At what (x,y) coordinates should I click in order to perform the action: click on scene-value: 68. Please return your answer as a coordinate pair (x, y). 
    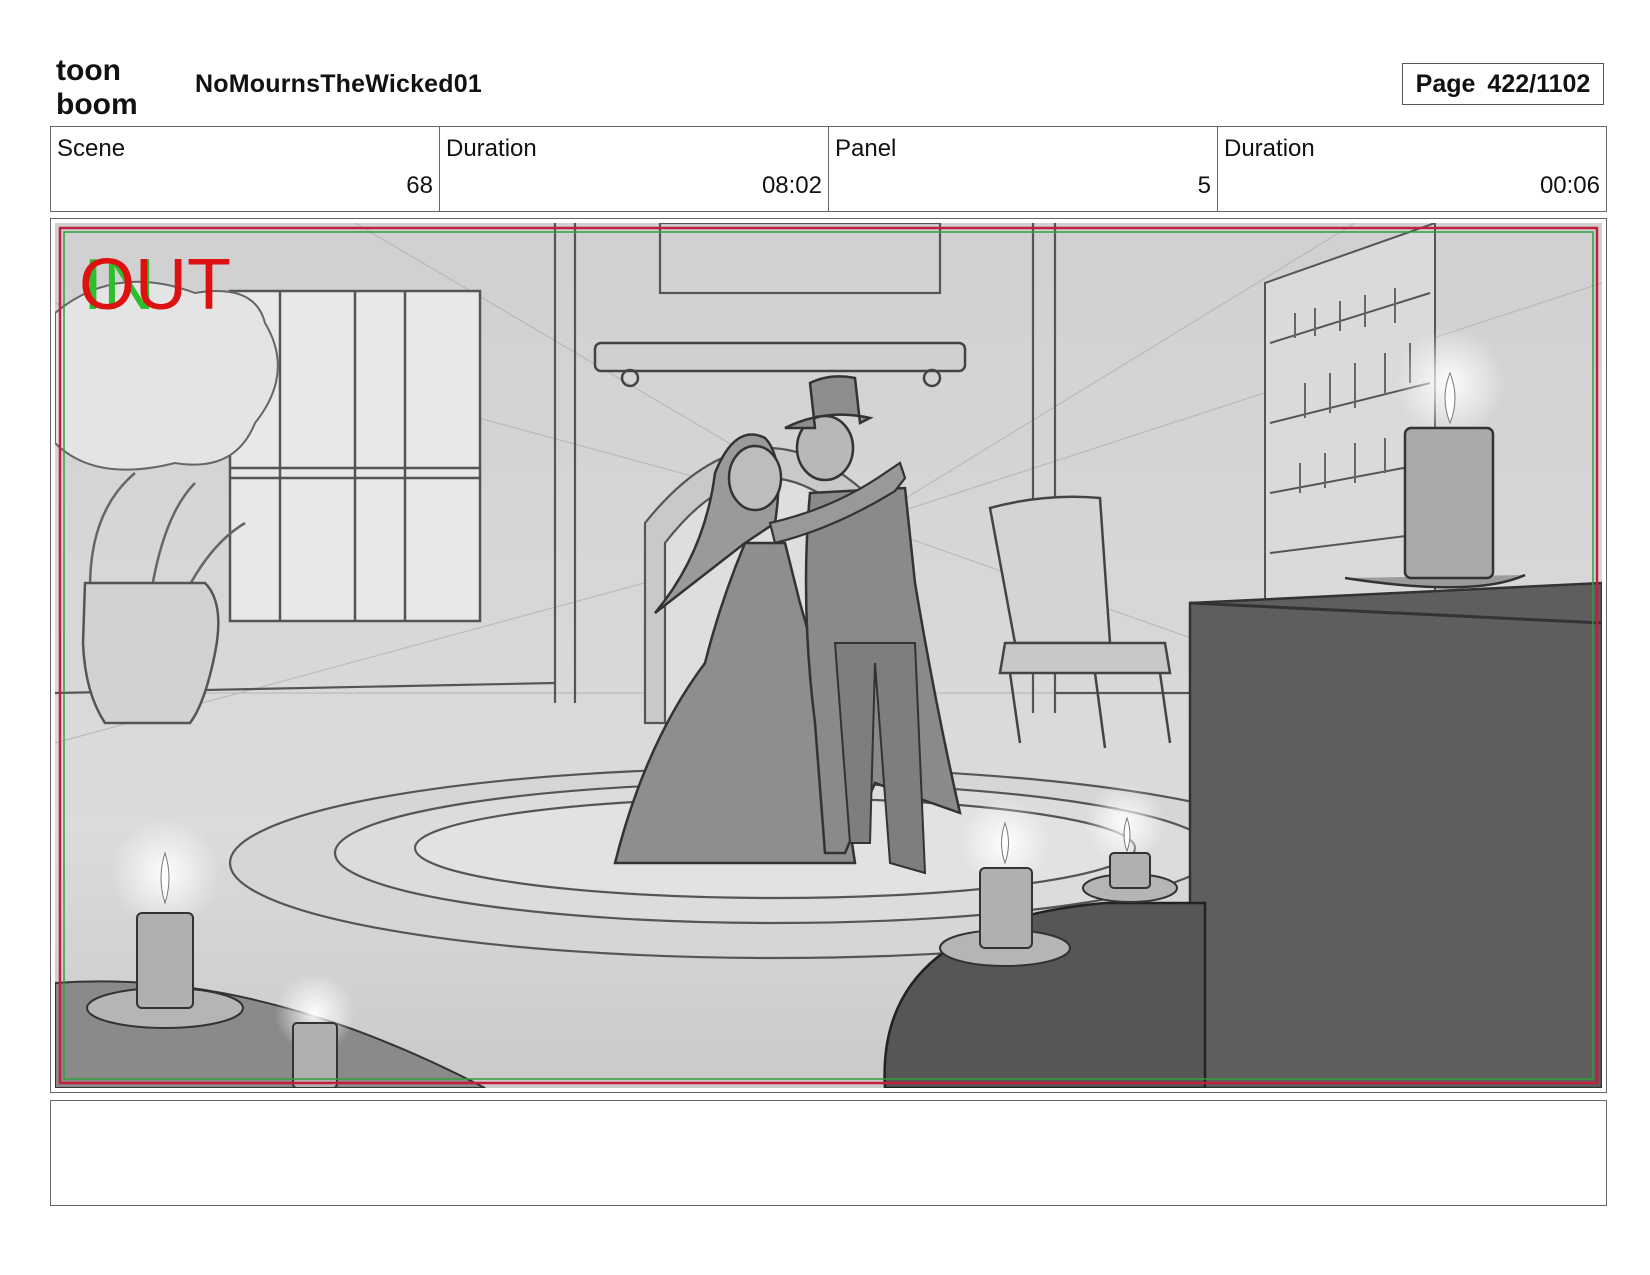
    Looking at the image, I should click on (419, 185).